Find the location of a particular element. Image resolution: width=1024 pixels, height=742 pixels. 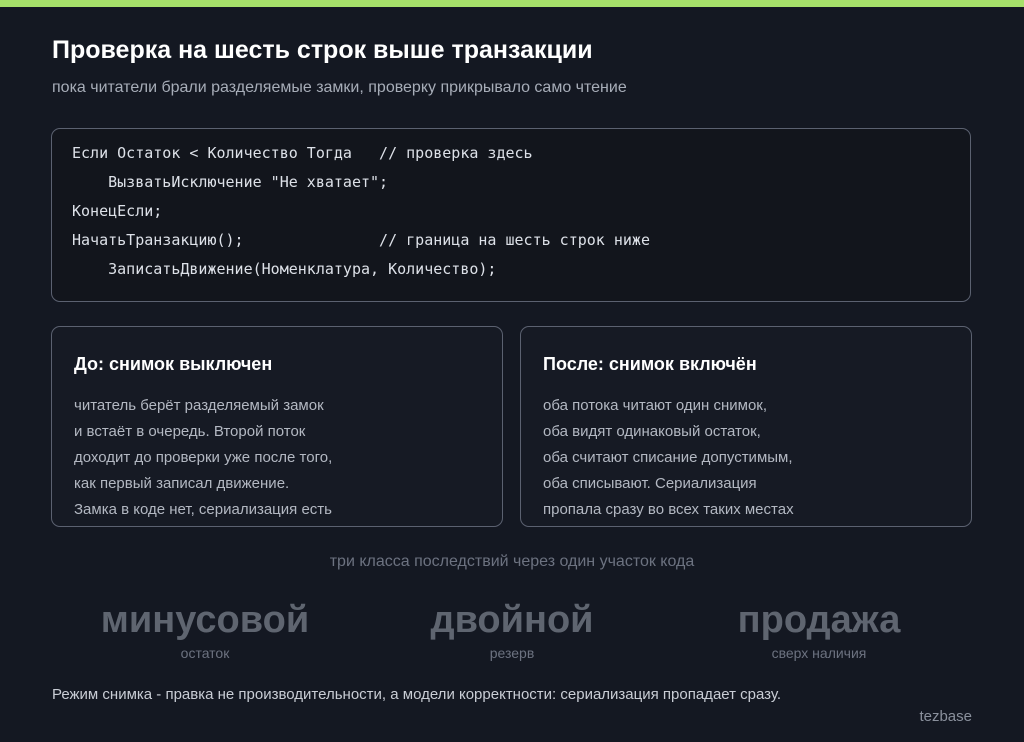

code-line: КонецЕсли; is located at coordinates (117, 211).